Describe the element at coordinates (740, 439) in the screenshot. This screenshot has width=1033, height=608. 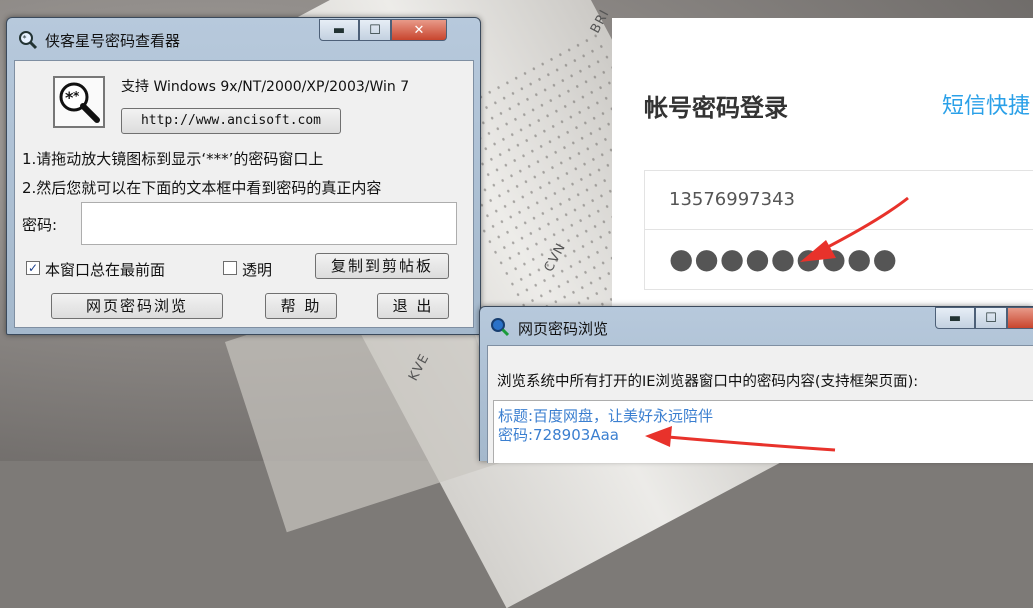
I see `arrow-to-revealed-password` at that location.